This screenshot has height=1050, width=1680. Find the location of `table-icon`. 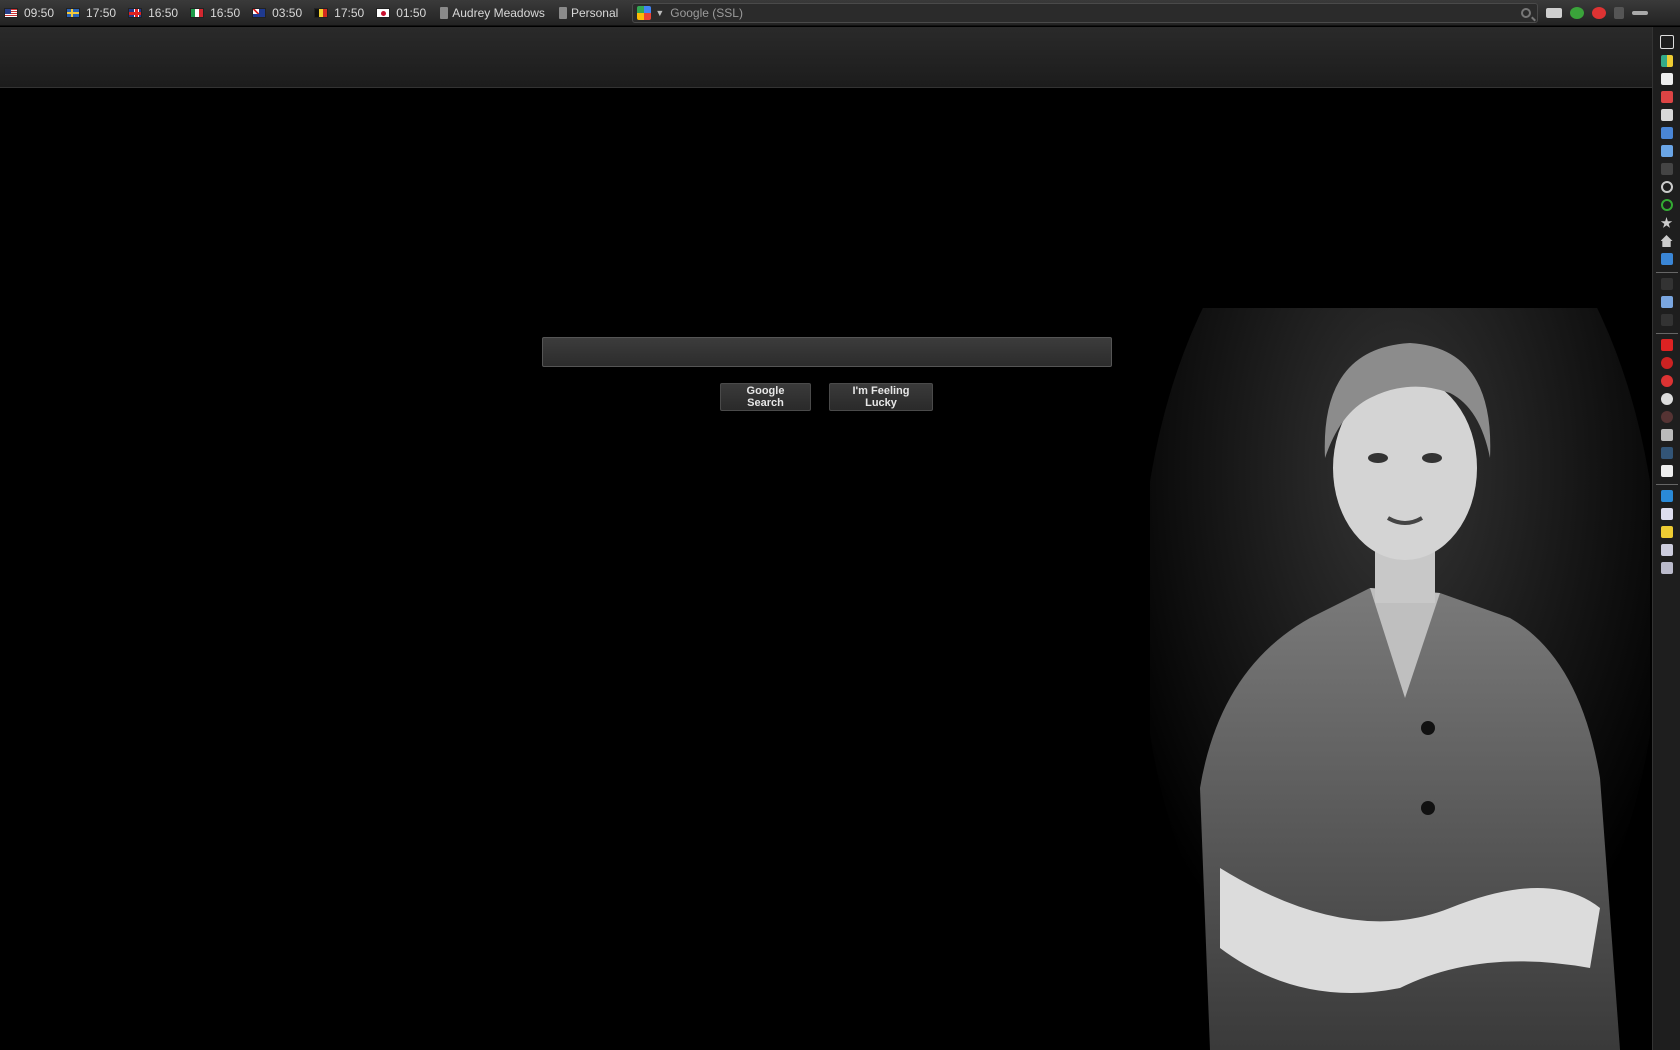

table-icon is located at coordinates (1666, 568).